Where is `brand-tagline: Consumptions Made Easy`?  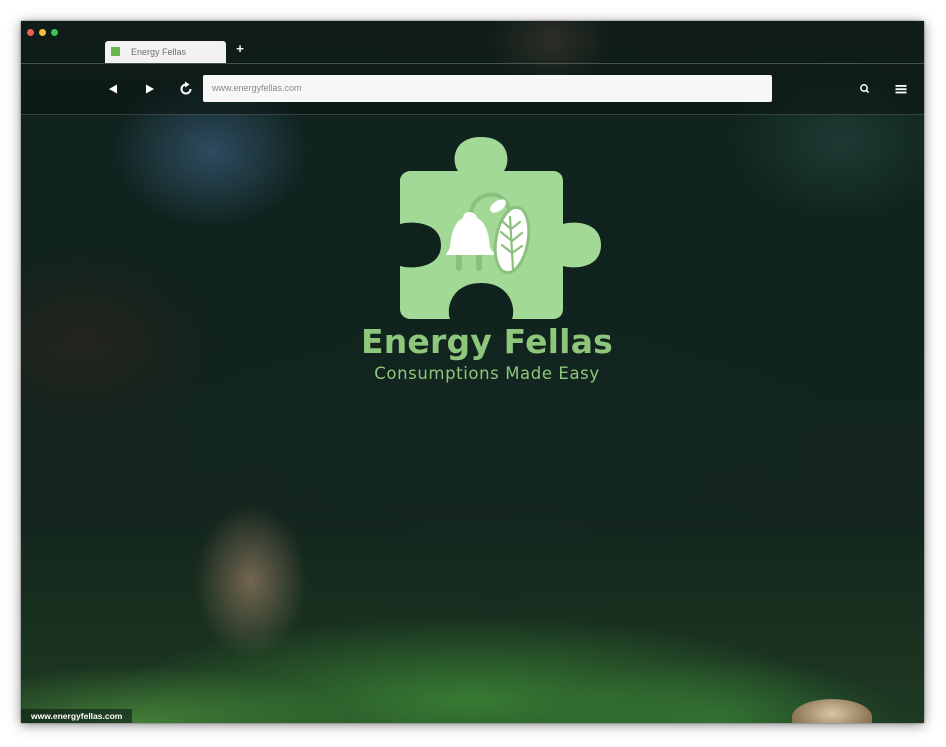 brand-tagline: Consumptions Made Easy is located at coordinates (487, 373).